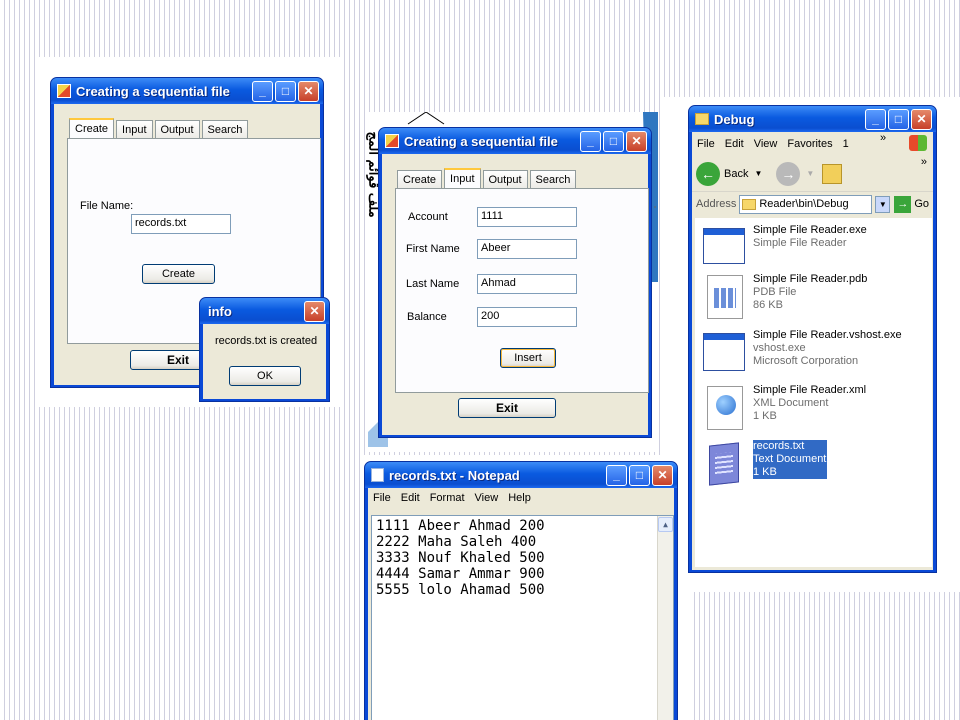 The width and height of the screenshot is (960, 720). Describe the element at coordinates (758, 173) in the screenshot. I see `back-dropdown-icon: ▼` at that location.